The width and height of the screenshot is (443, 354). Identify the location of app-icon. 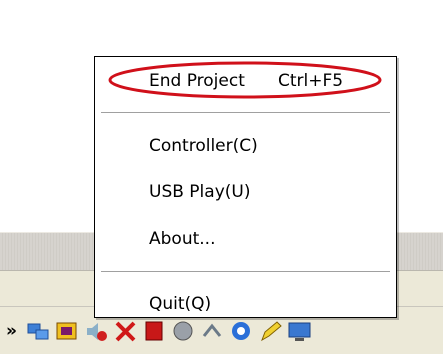
(67, 331).